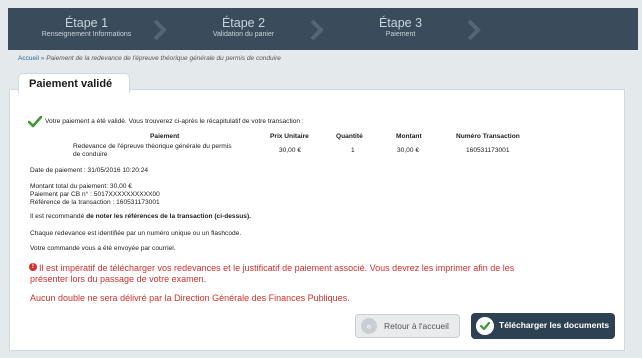  What do you see at coordinates (485, 326) in the screenshot?
I see `check-circle-icon` at bounding box center [485, 326].